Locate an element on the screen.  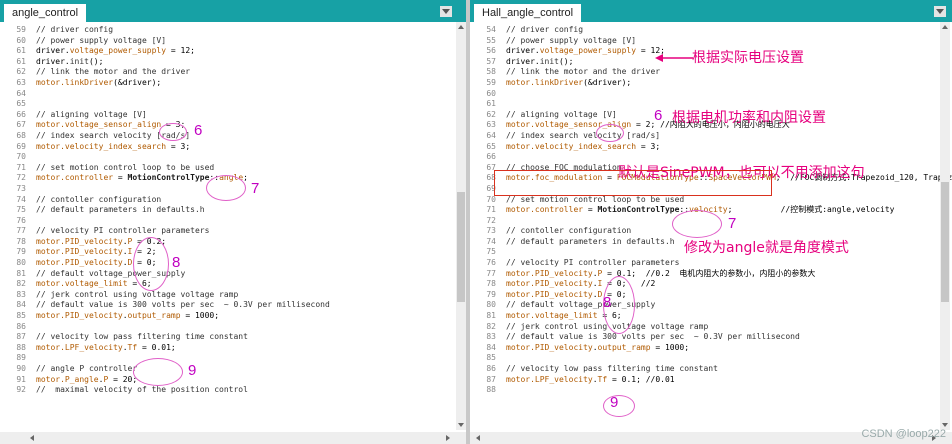
code-line: 70 is located at coordinates (165, 157).